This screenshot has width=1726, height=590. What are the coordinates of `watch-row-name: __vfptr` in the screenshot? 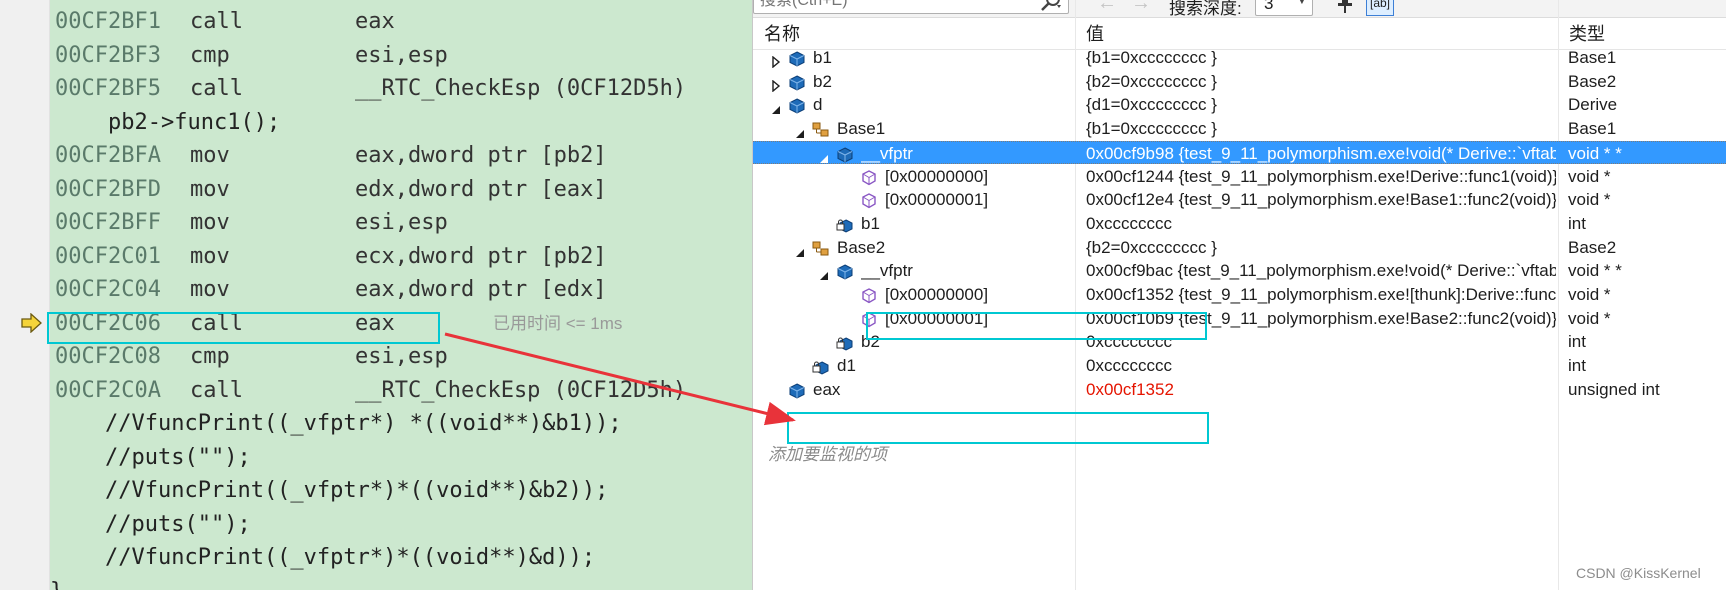 It's located at (887, 271).